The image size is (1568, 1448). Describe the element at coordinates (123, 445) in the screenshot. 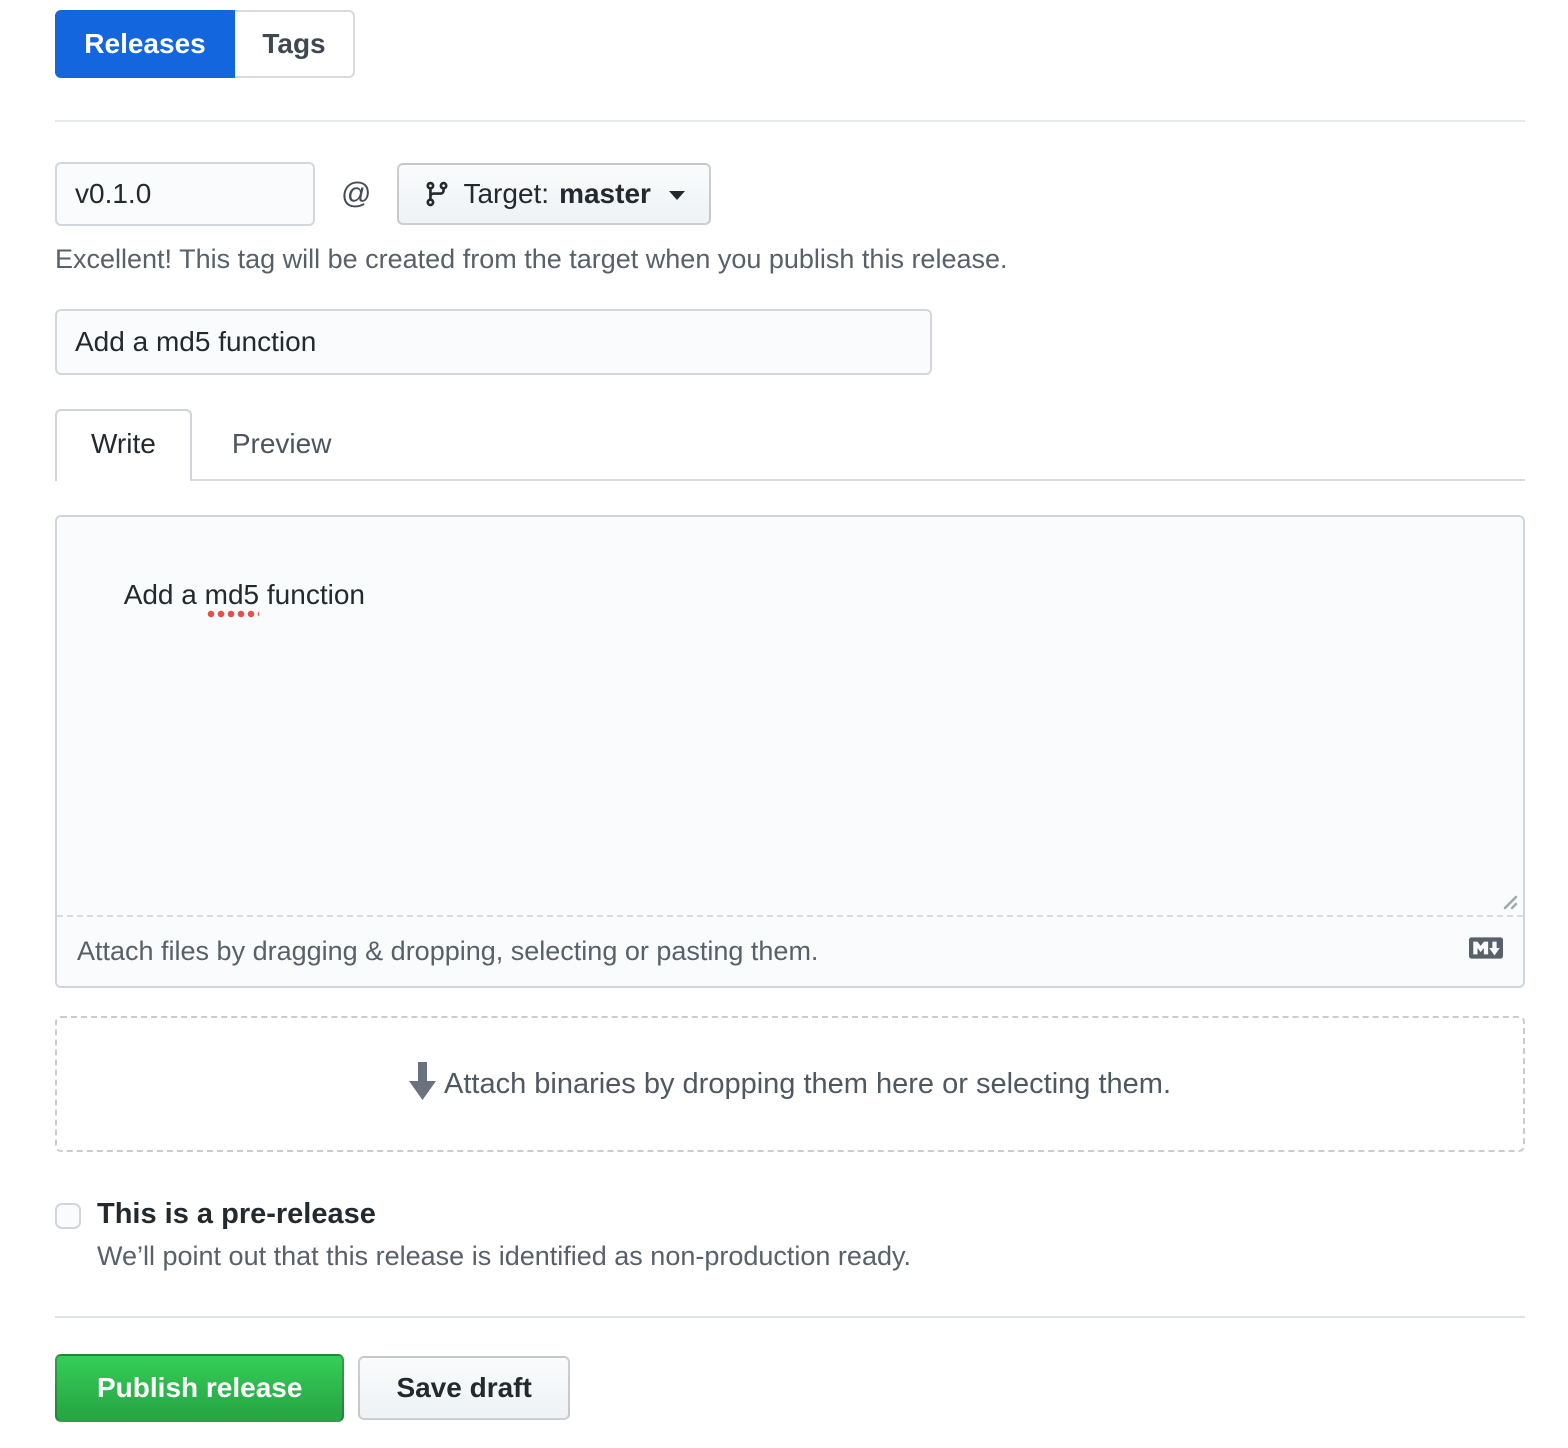

I see `tab-write: Write` at that location.